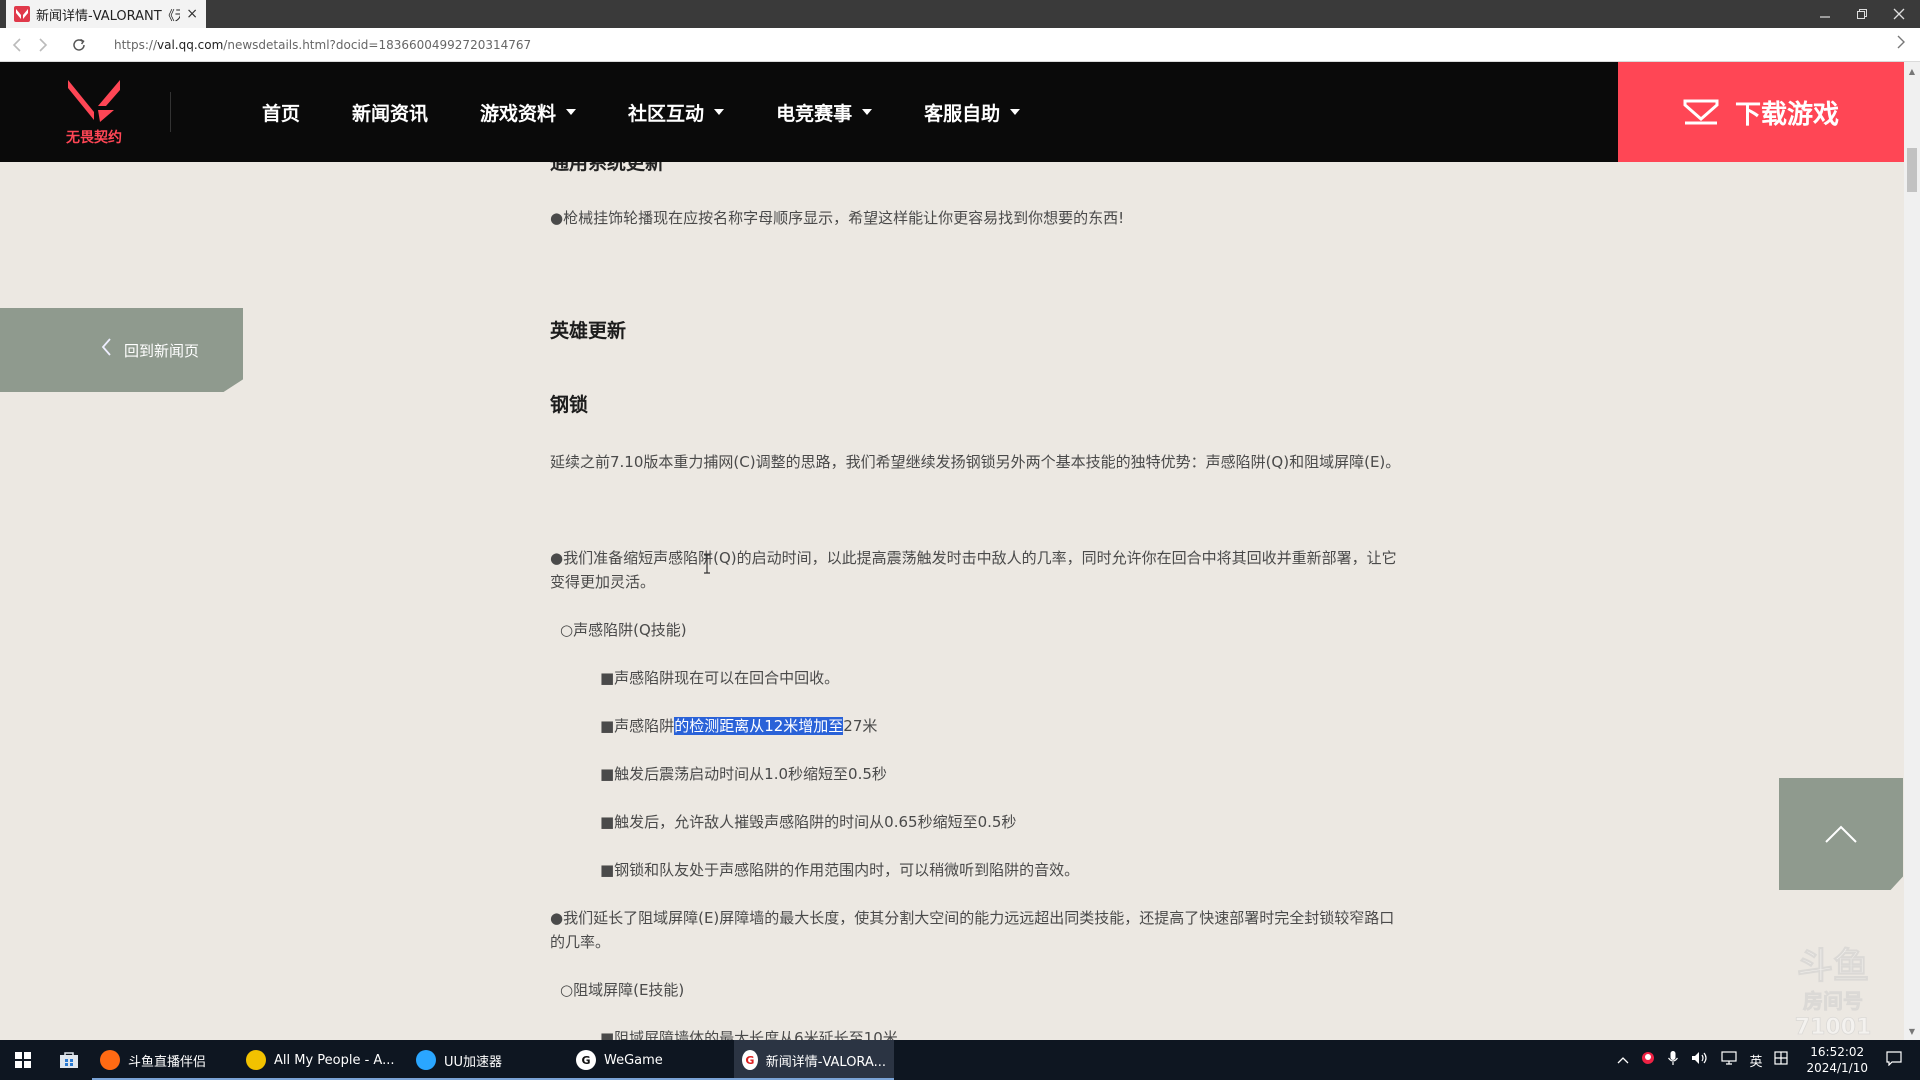  I want to click on header-divider, so click(170, 112).